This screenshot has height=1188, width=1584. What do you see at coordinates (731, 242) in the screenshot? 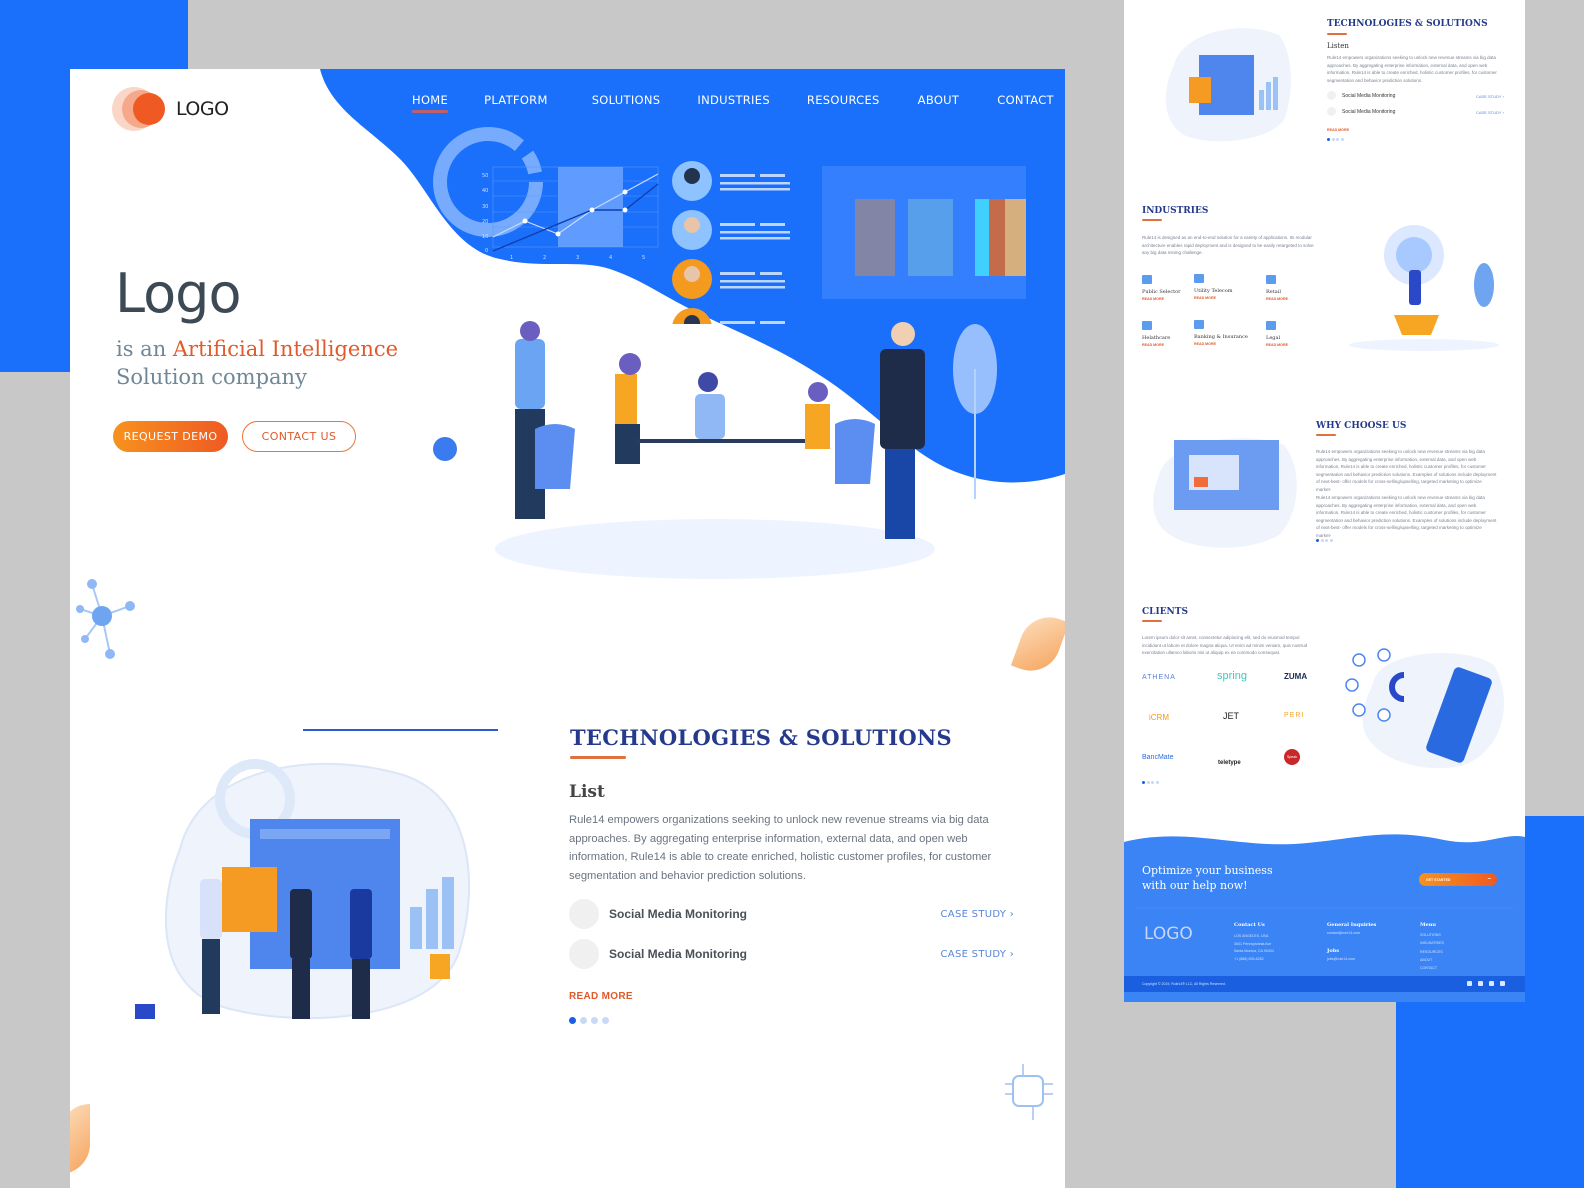
I see `user-avatar-list` at bounding box center [731, 242].